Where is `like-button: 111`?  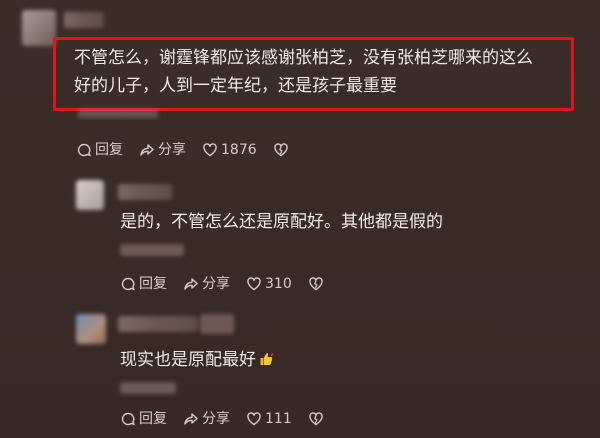 like-button: 111 is located at coordinates (269, 419).